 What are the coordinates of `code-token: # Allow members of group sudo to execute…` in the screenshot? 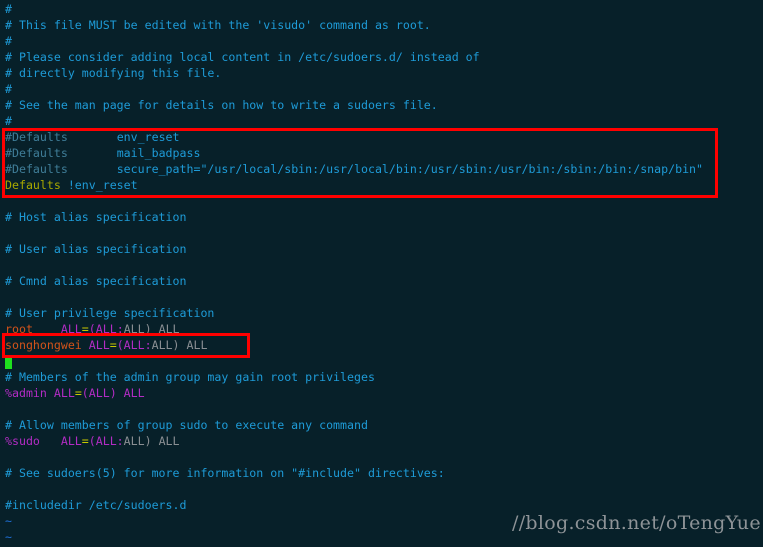 It's located at (186, 425).